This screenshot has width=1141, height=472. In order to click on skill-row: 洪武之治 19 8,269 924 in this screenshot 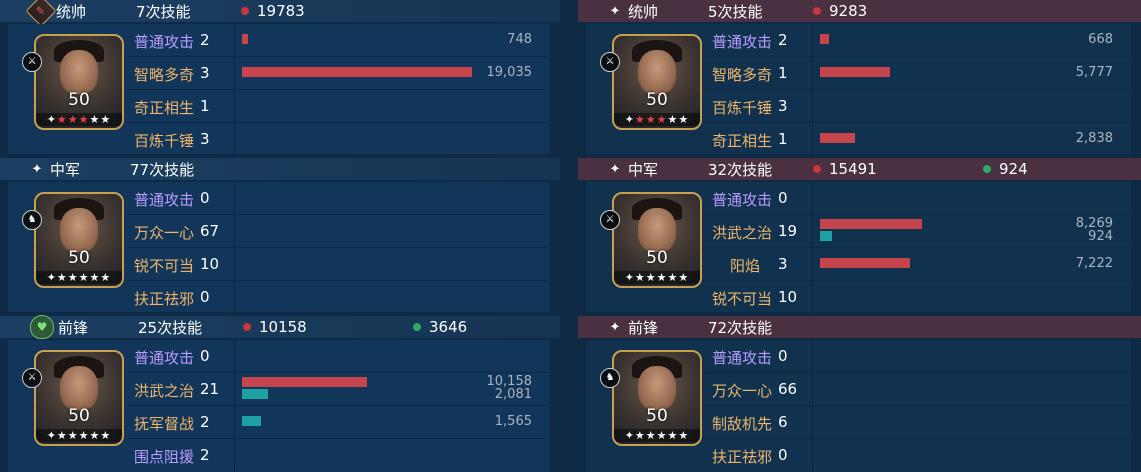, I will do `click(918, 231)`.